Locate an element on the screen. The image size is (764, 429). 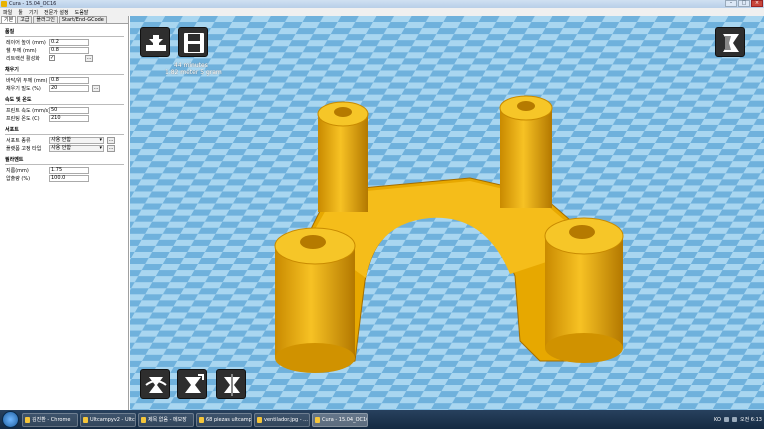
rotate-button is located at coordinates (155, 384).